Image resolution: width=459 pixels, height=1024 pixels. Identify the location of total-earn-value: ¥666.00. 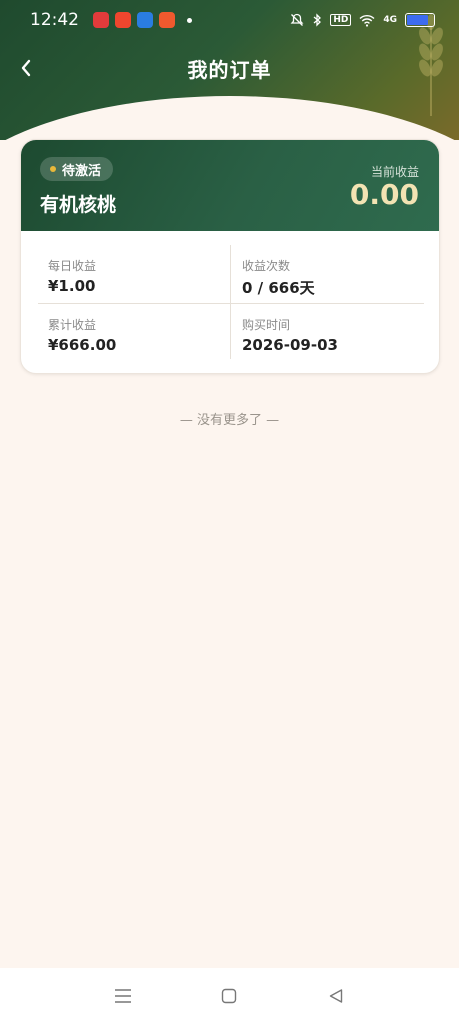
(82, 345).